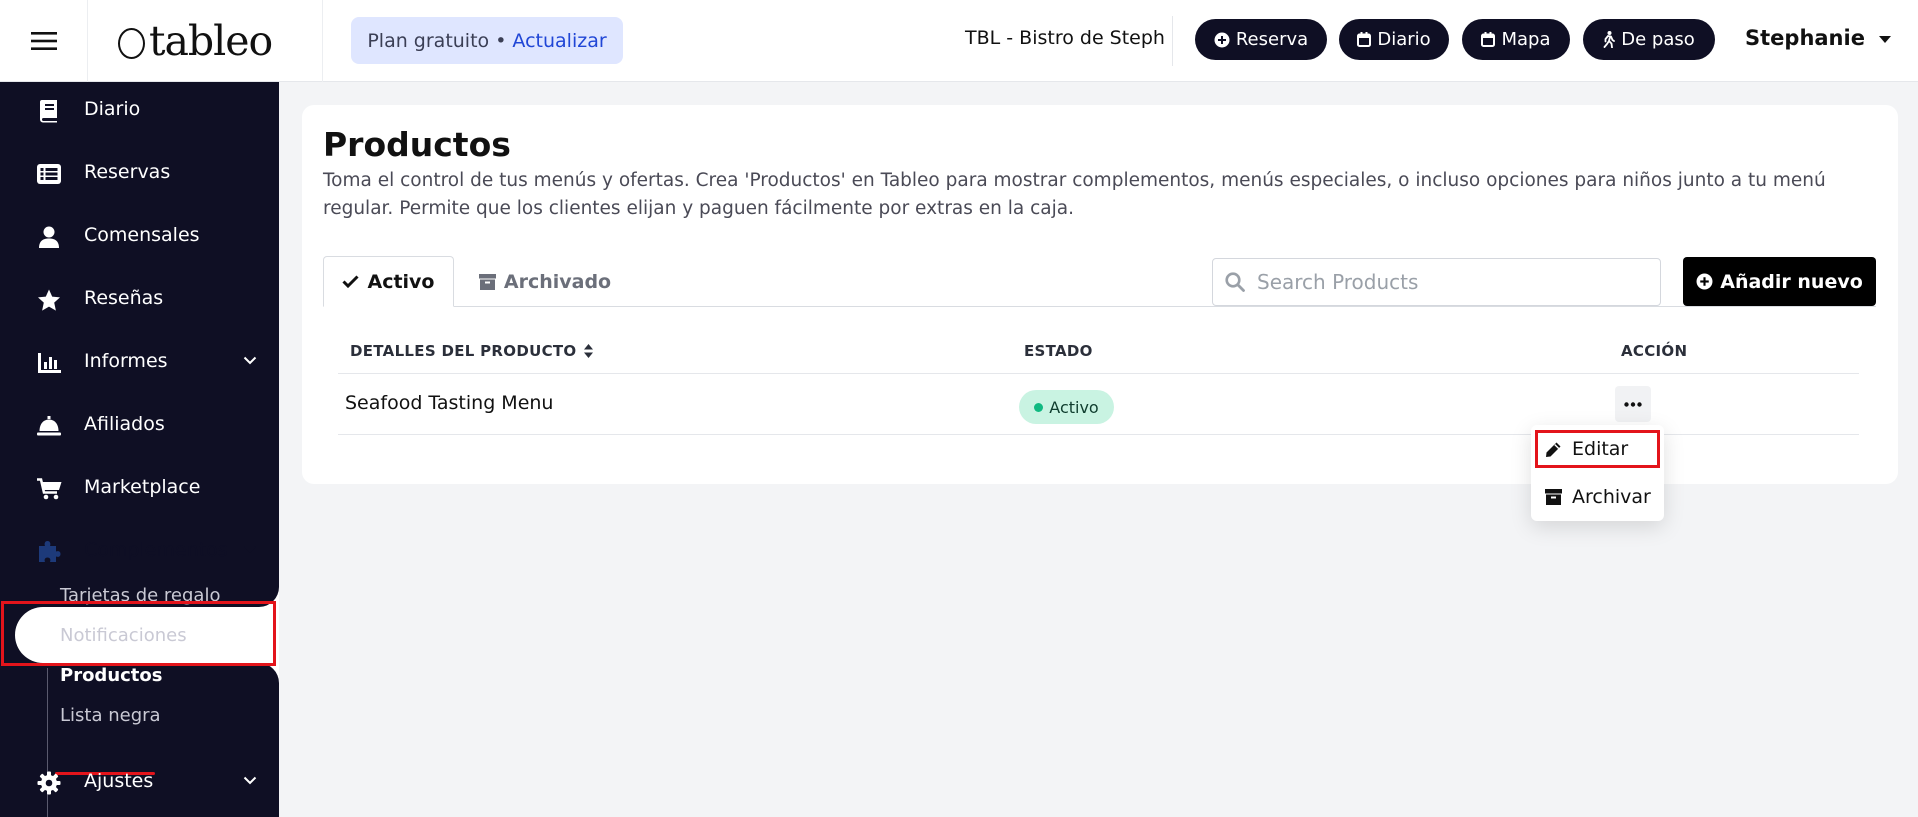 The image size is (1918, 817). Describe the element at coordinates (49, 111) in the screenshot. I see `book-icon` at that location.